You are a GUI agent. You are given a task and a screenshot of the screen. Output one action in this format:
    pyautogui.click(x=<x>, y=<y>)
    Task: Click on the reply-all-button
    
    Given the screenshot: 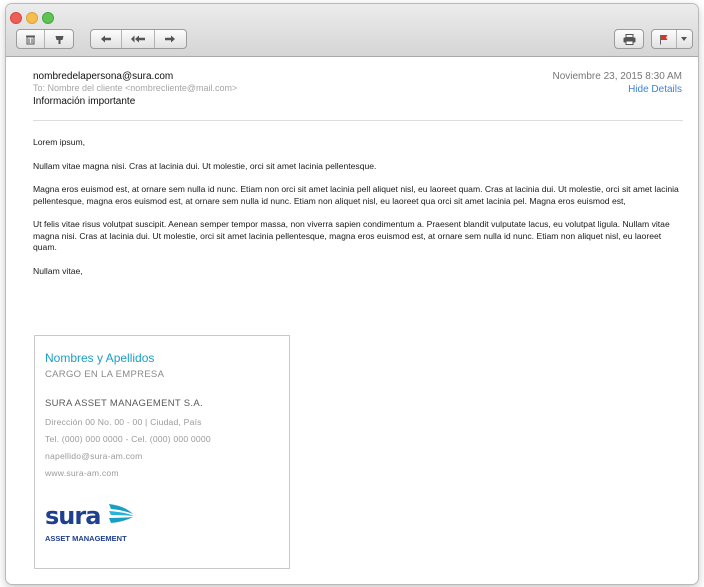 What is the action you would take?
    pyautogui.click(x=138, y=39)
    